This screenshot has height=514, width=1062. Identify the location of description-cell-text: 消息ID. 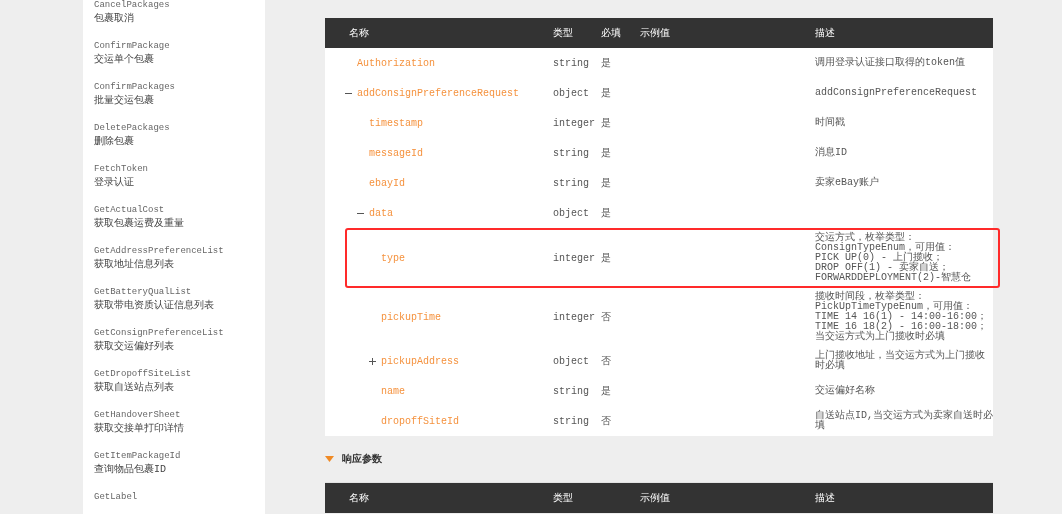
(831, 153).